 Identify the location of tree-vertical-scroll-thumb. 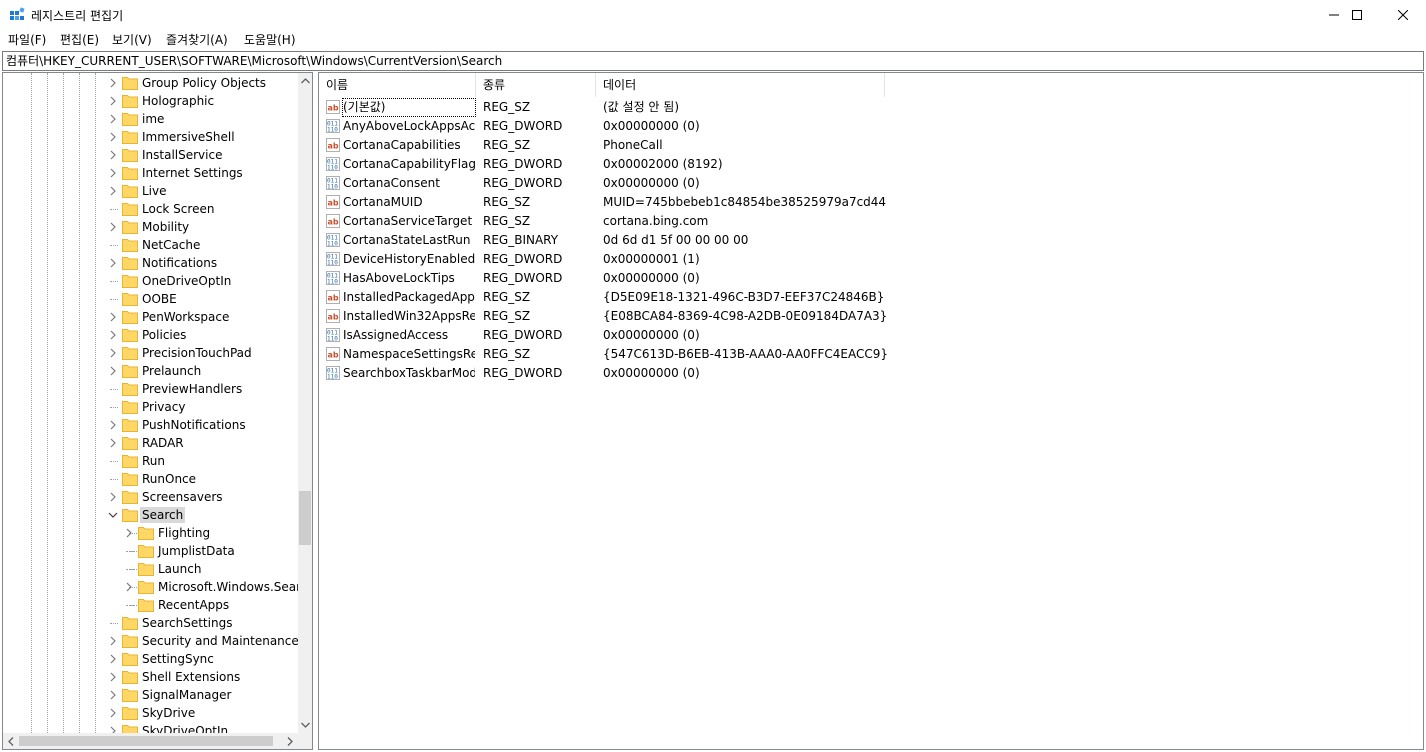
(305, 518).